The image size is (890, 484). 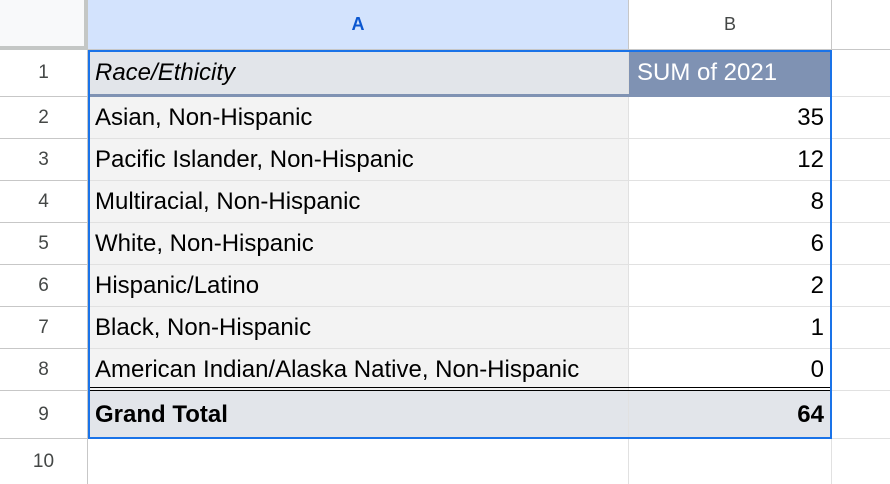 I want to click on select-all-corner, so click(x=44, y=25).